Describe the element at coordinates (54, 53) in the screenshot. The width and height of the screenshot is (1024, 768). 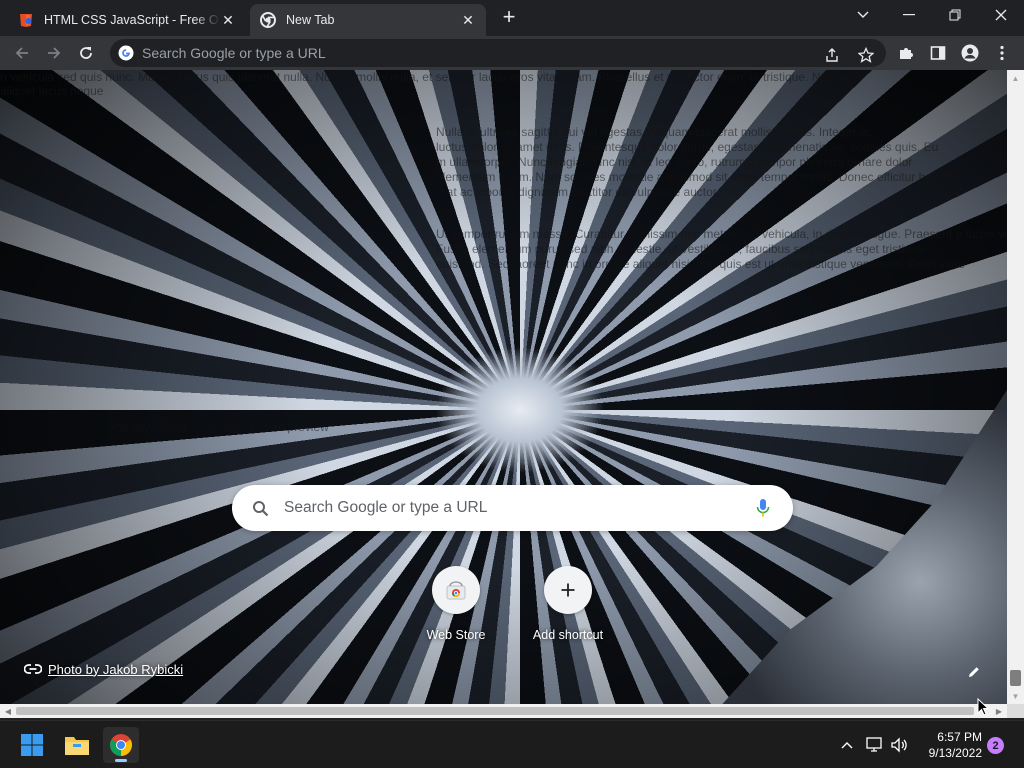
I see `forward-arrow-icon` at that location.